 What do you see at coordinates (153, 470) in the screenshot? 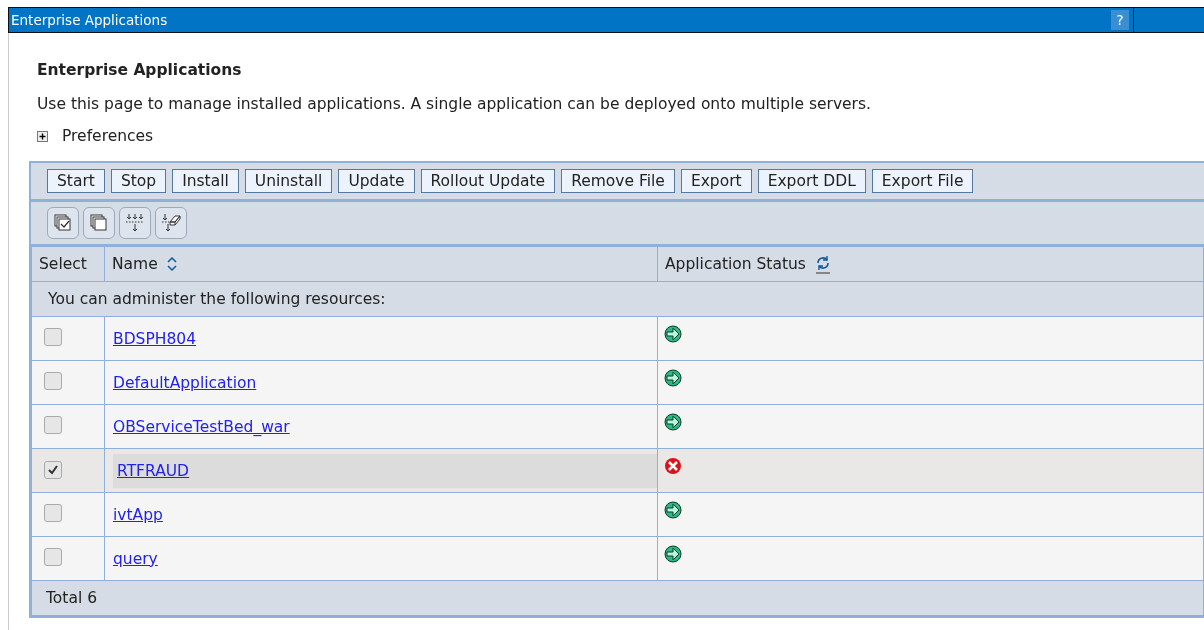
I see `application-link: RTFRAUD` at bounding box center [153, 470].